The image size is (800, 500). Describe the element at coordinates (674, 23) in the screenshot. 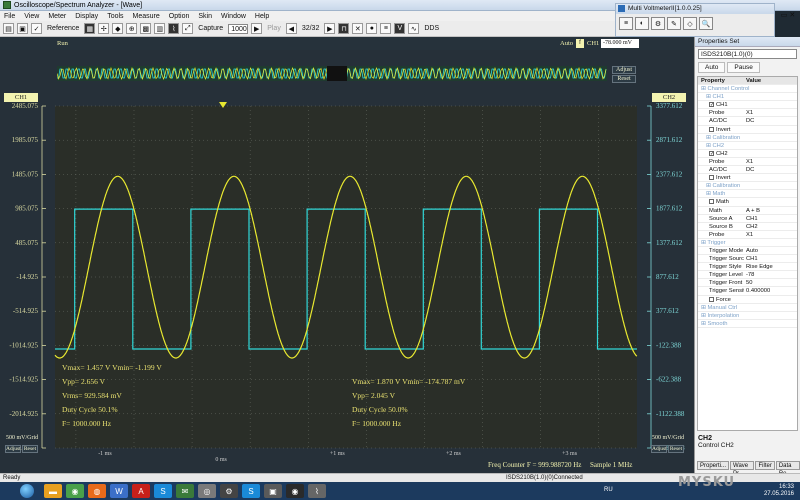

I see `mv-edit-icon: ✎` at that location.